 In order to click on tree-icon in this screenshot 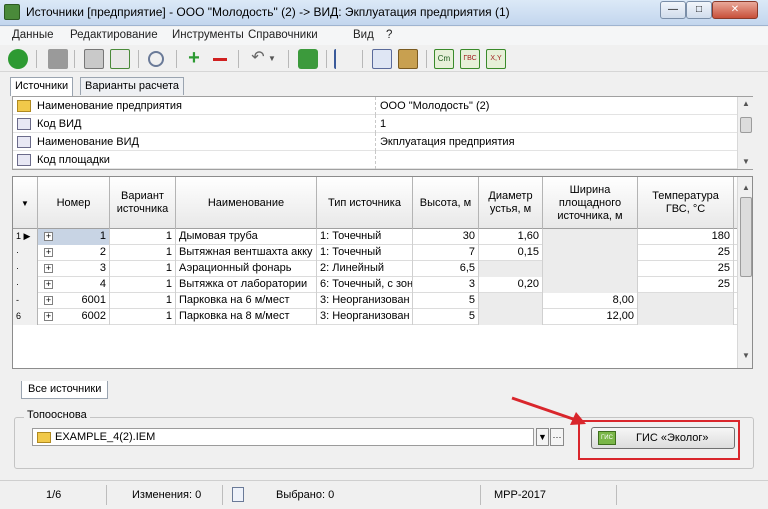, I will do `click(344, 59)`.